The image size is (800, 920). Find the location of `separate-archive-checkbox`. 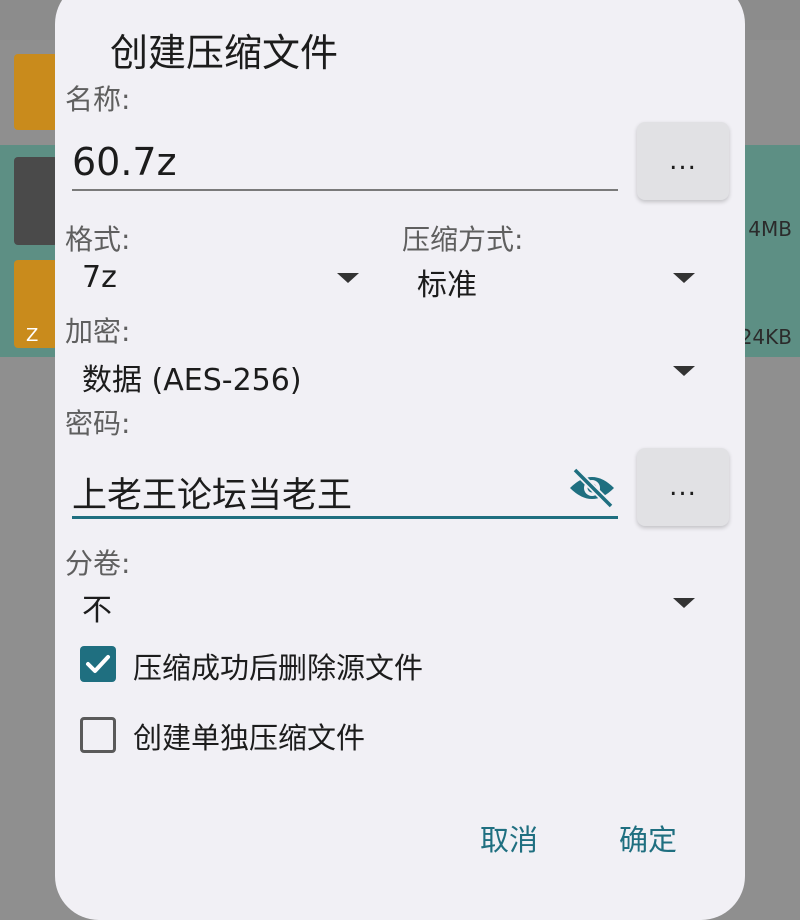

separate-archive-checkbox is located at coordinates (98, 735).